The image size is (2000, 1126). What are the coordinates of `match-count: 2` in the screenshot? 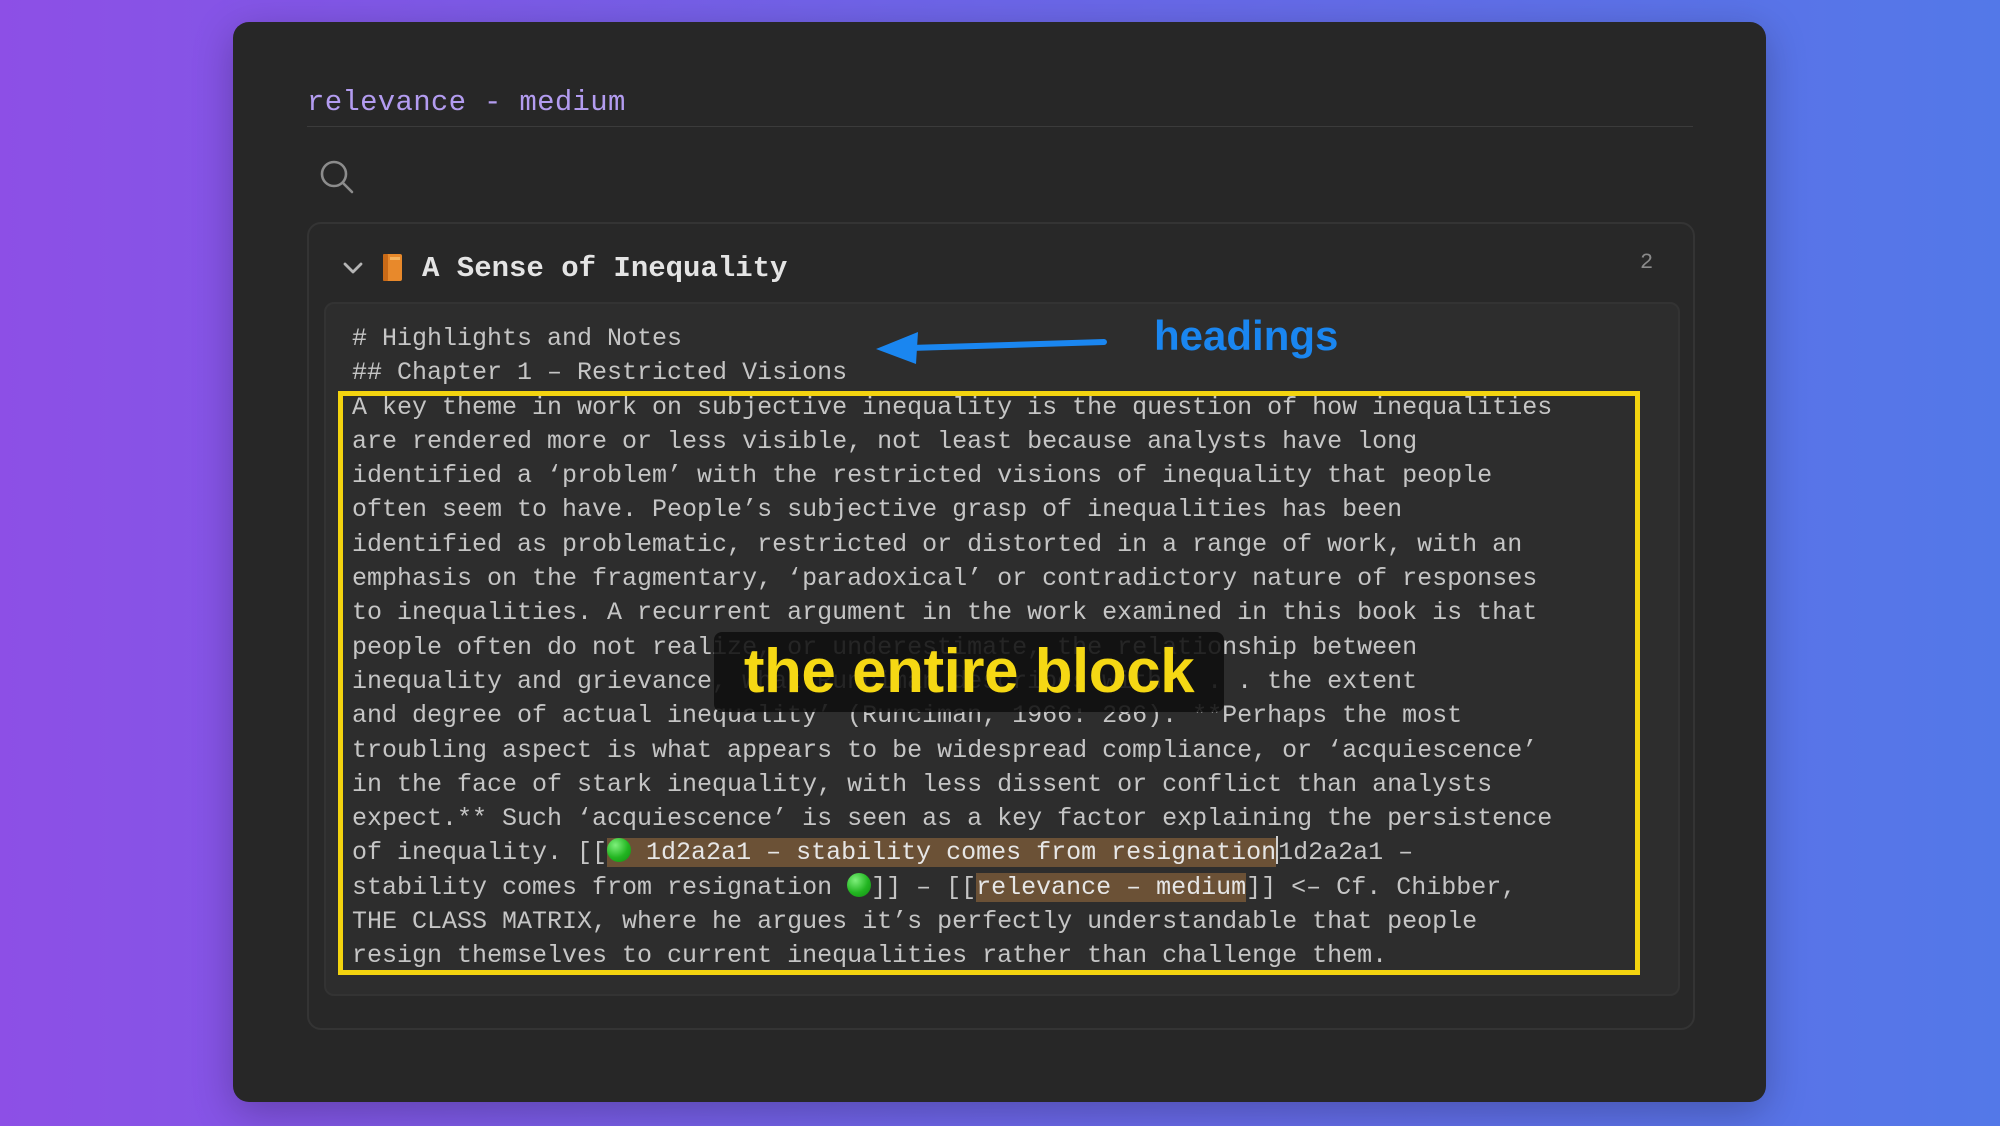 It's located at (1647, 262).